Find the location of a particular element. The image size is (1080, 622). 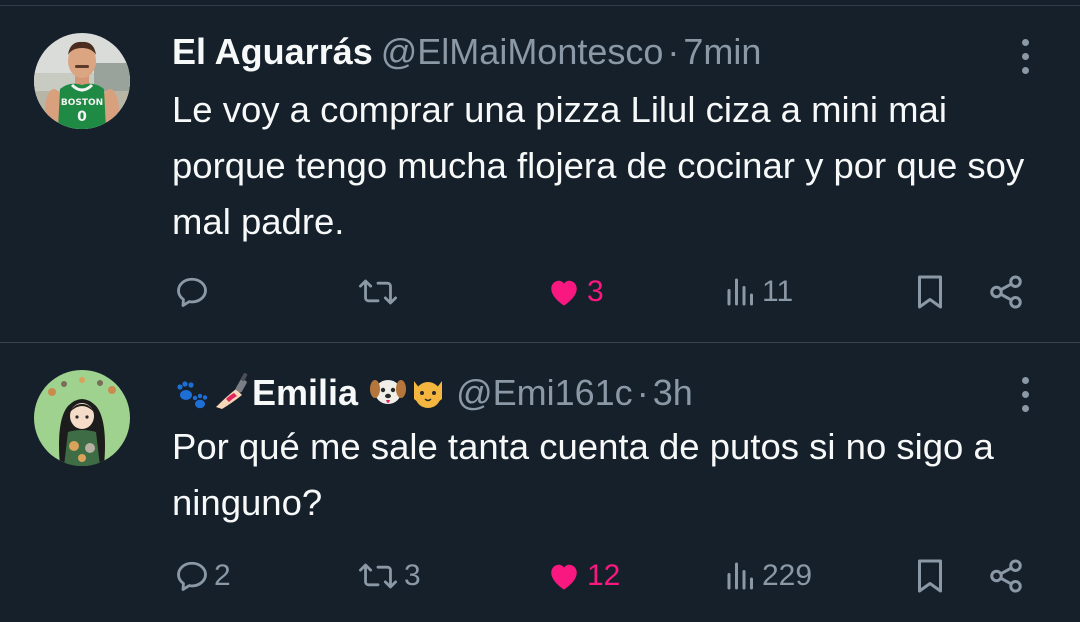

like-count: 3 is located at coordinates (595, 291).